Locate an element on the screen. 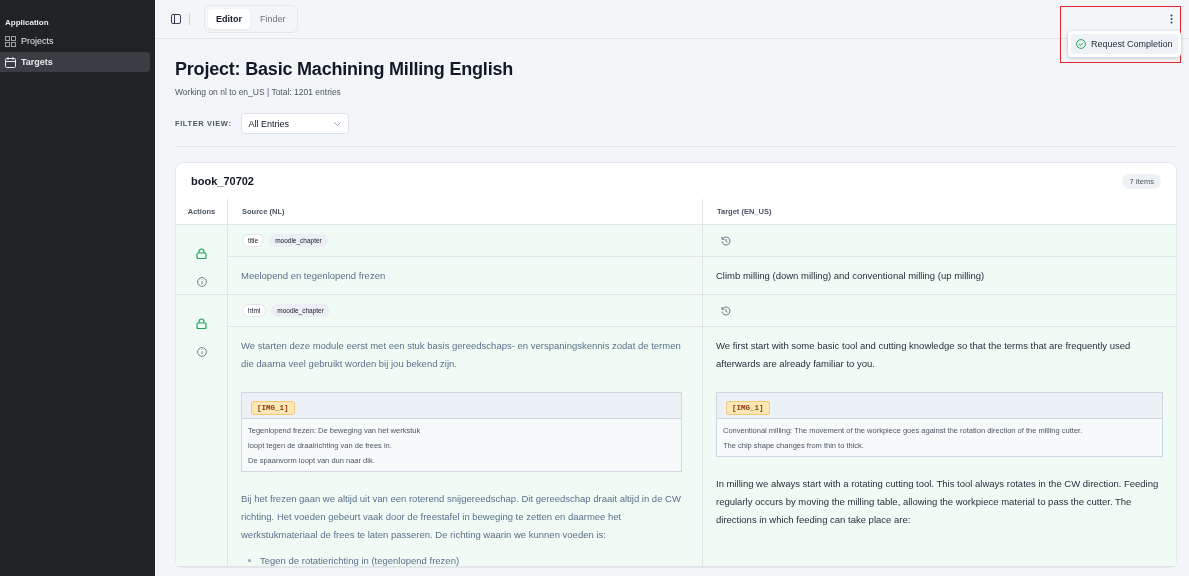 The image size is (1189, 576). paragraph-text: Meelopend en tegenlopend frezen is located at coordinates (314, 276).